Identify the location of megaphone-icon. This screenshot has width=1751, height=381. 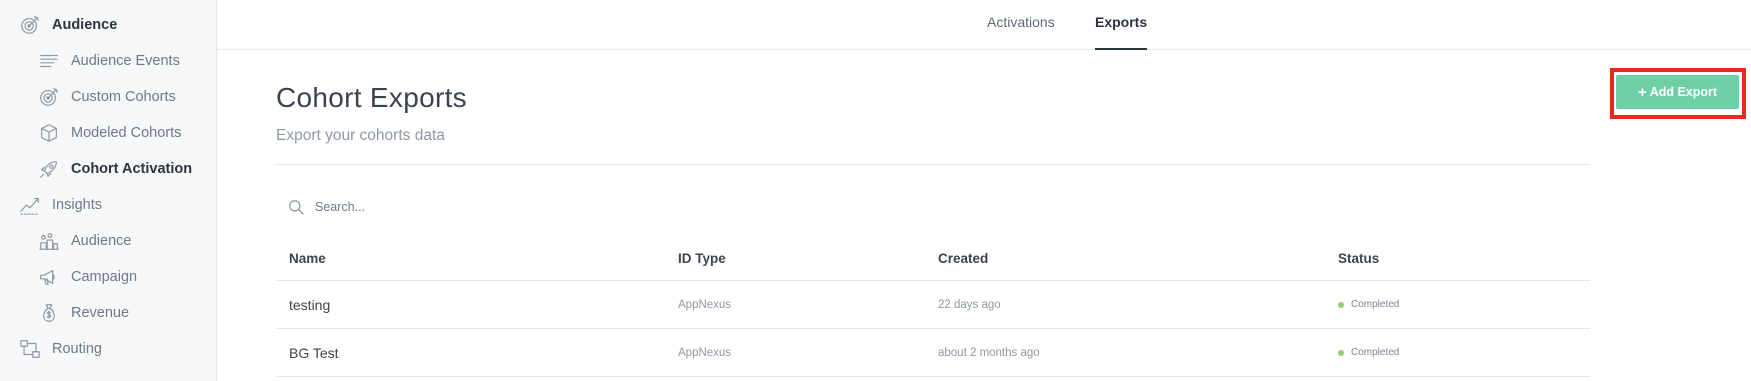
(49, 277).